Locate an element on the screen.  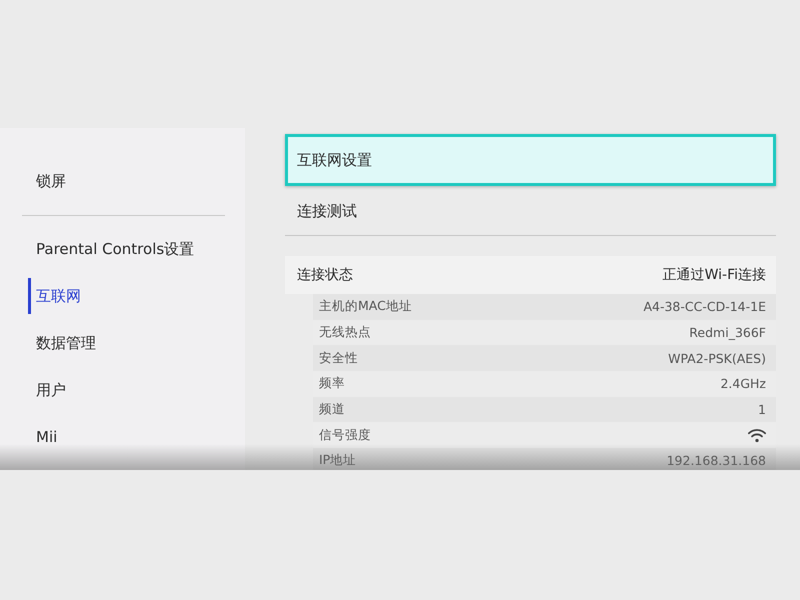
sidebar-item: 用户 is located at coordinates (136, 390).